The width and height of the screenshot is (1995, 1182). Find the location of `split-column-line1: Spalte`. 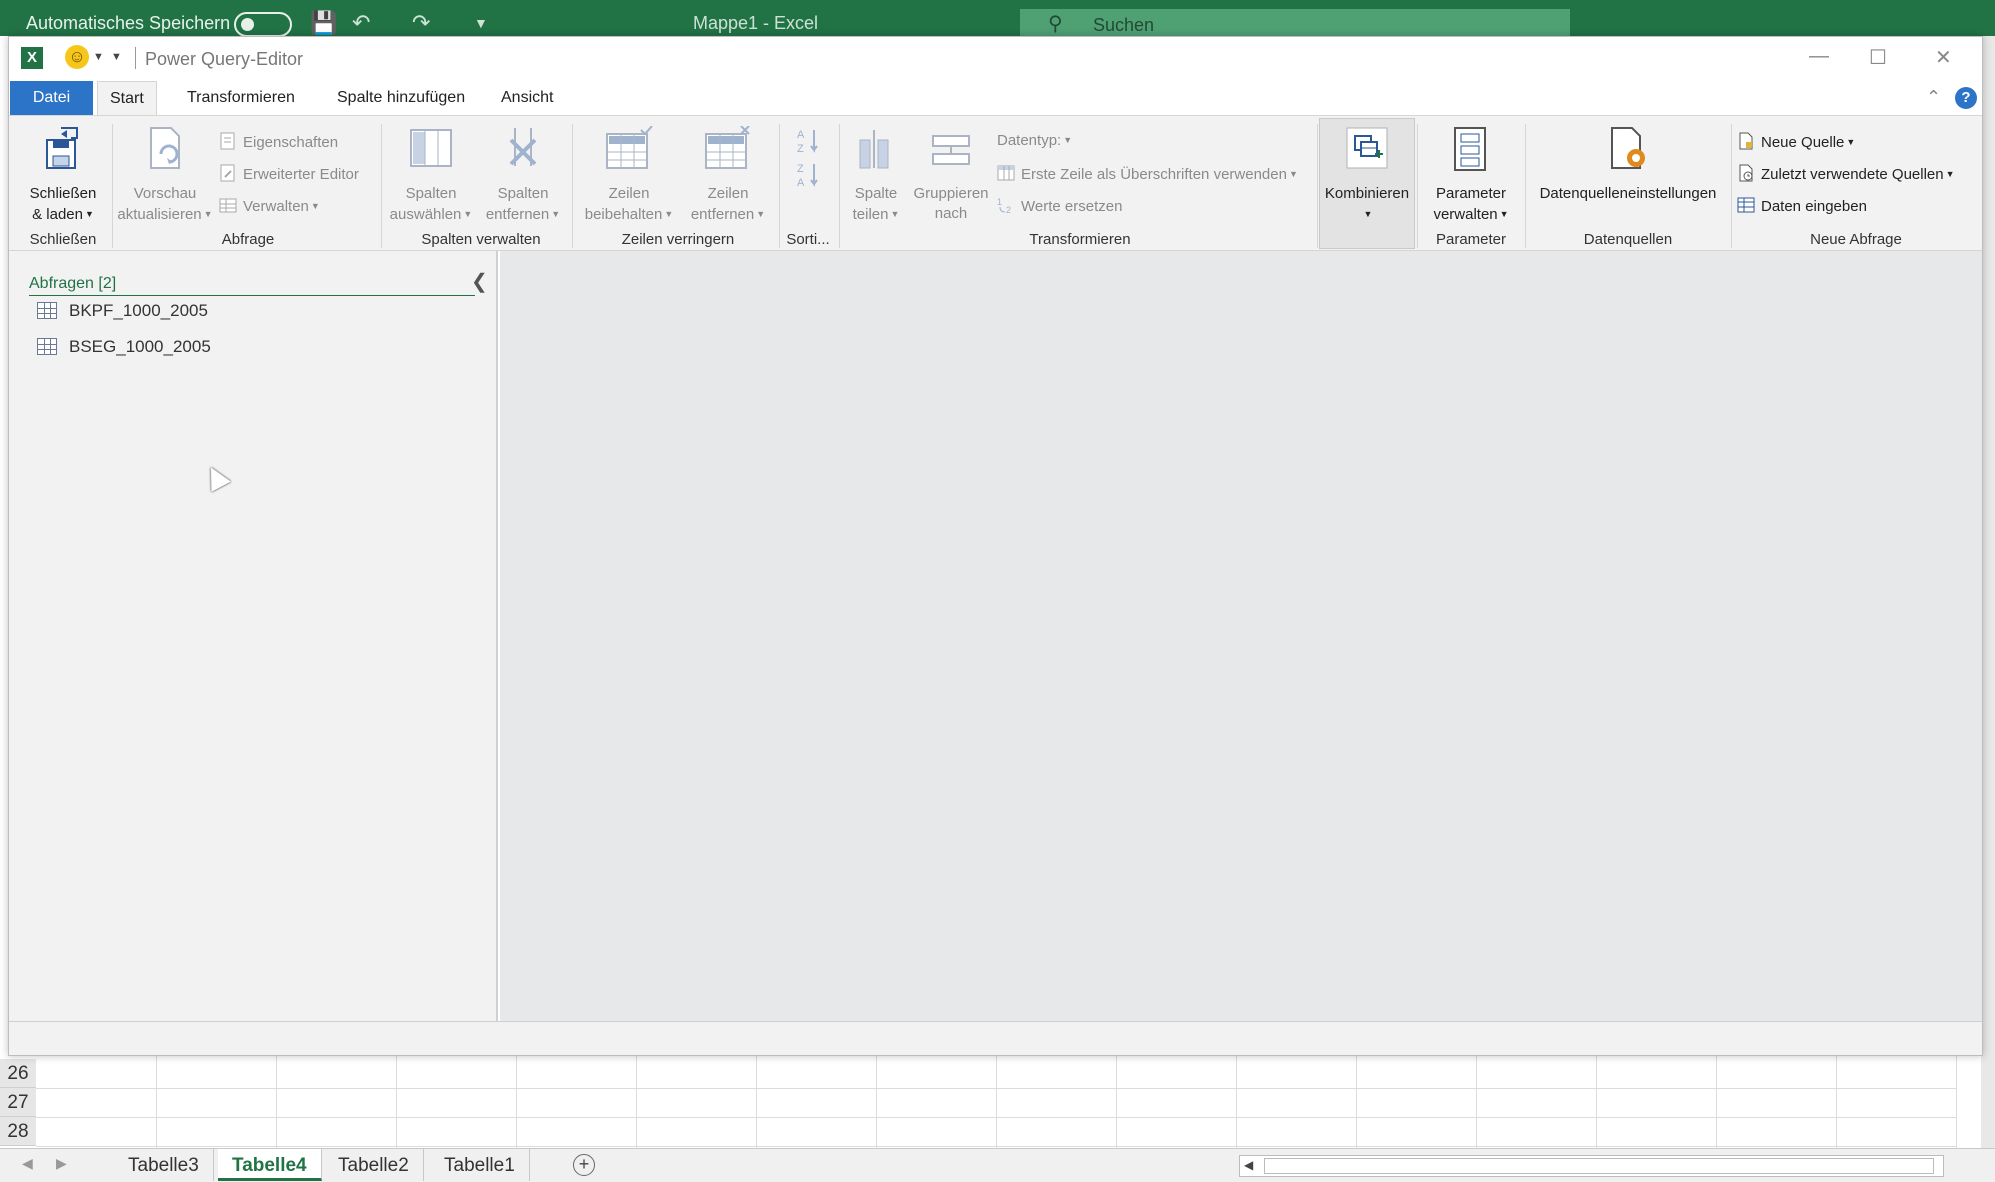

split-column-line1: Spalte is located at coordinates (876, 193).